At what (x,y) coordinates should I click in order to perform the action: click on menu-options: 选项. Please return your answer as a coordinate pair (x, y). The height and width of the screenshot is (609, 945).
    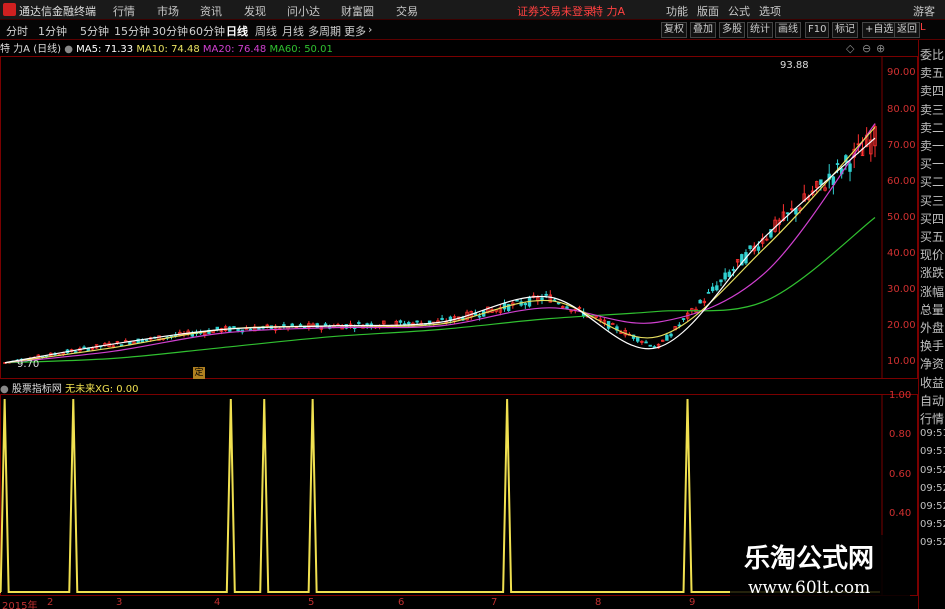
    Looking at the image, I should click on (770, 11).